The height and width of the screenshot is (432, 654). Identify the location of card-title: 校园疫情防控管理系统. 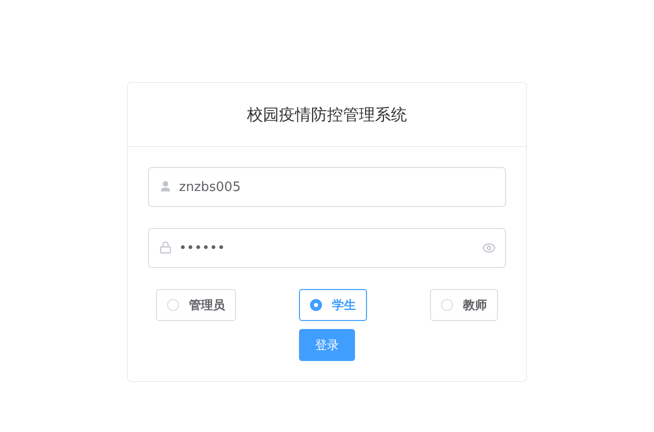
(327, 115).